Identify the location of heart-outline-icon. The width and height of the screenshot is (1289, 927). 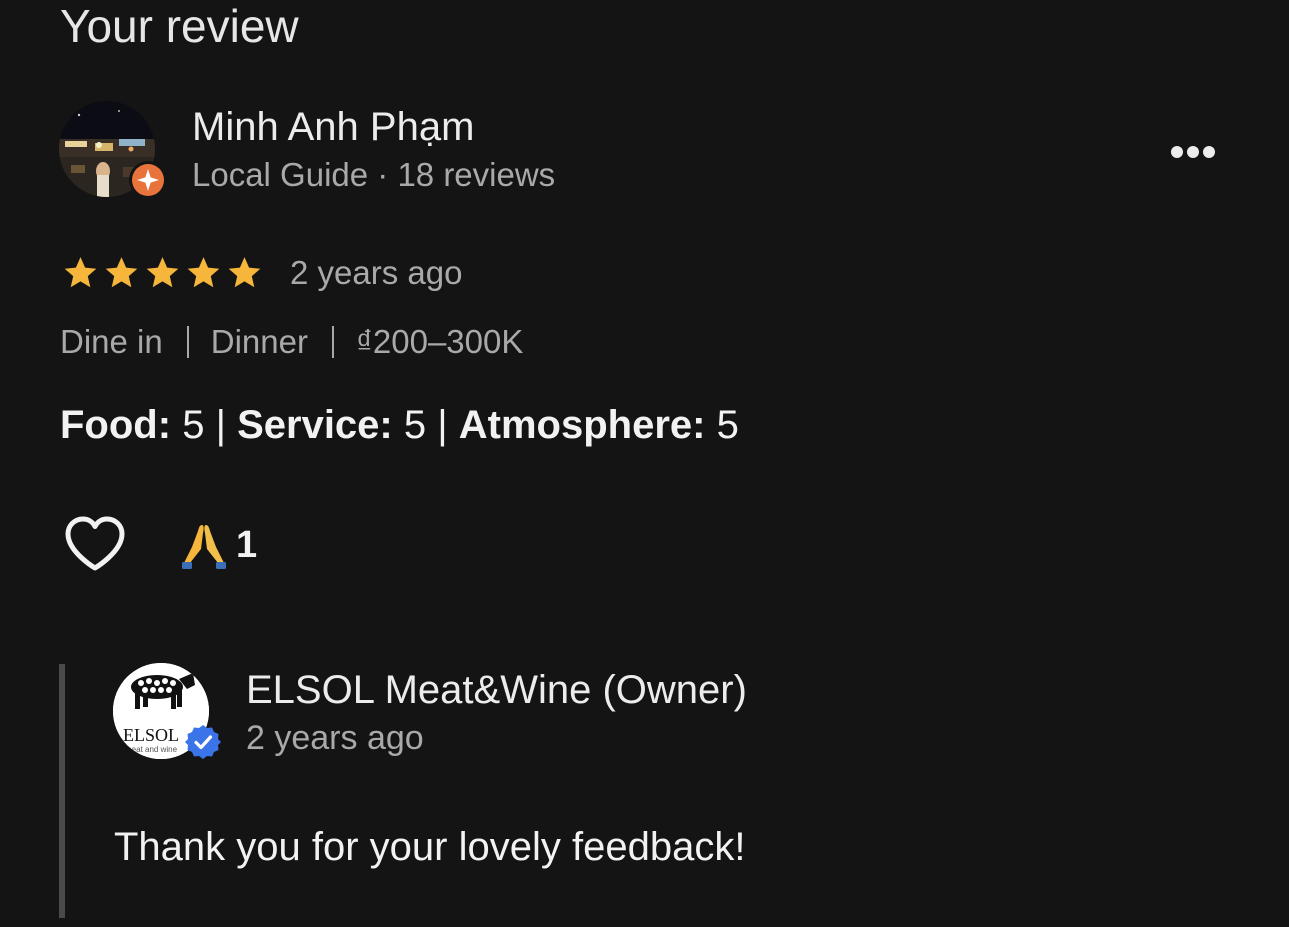
(95, 543).